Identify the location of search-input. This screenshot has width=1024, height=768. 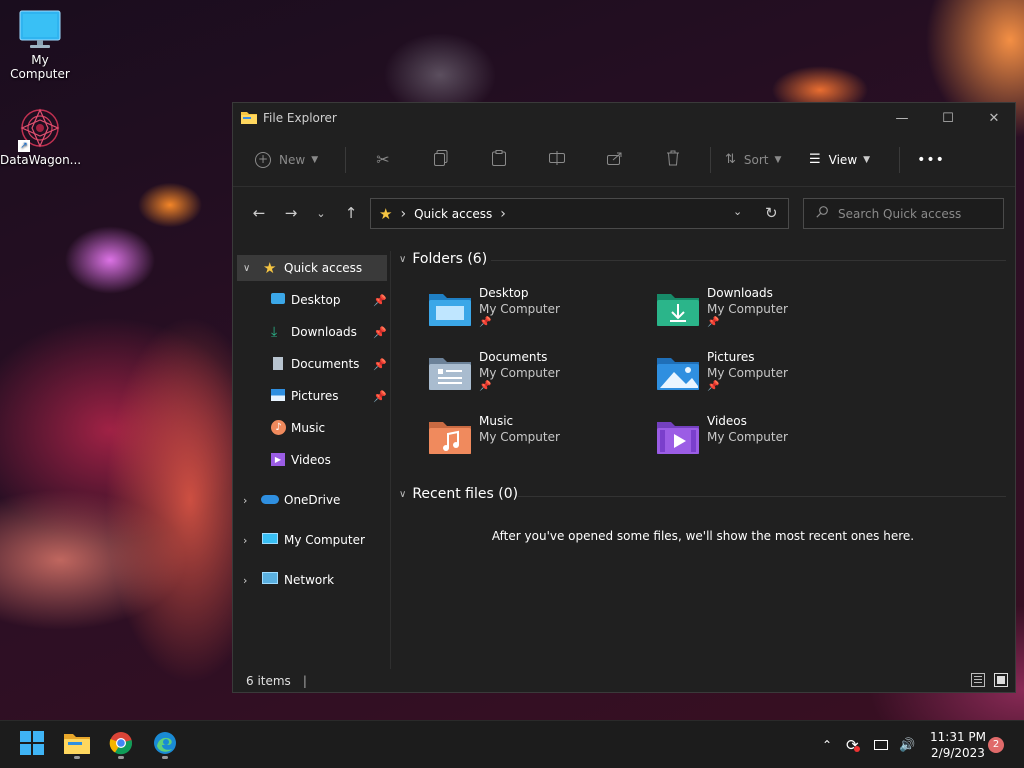
(913, 213).